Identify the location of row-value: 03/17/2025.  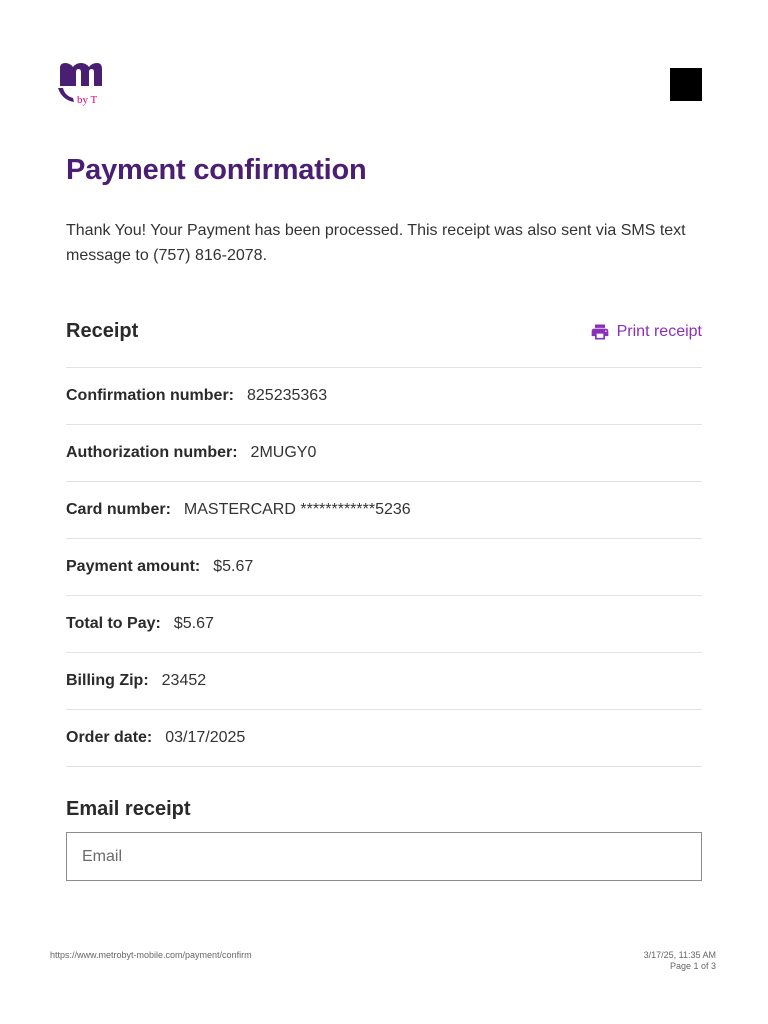
(205, 737).